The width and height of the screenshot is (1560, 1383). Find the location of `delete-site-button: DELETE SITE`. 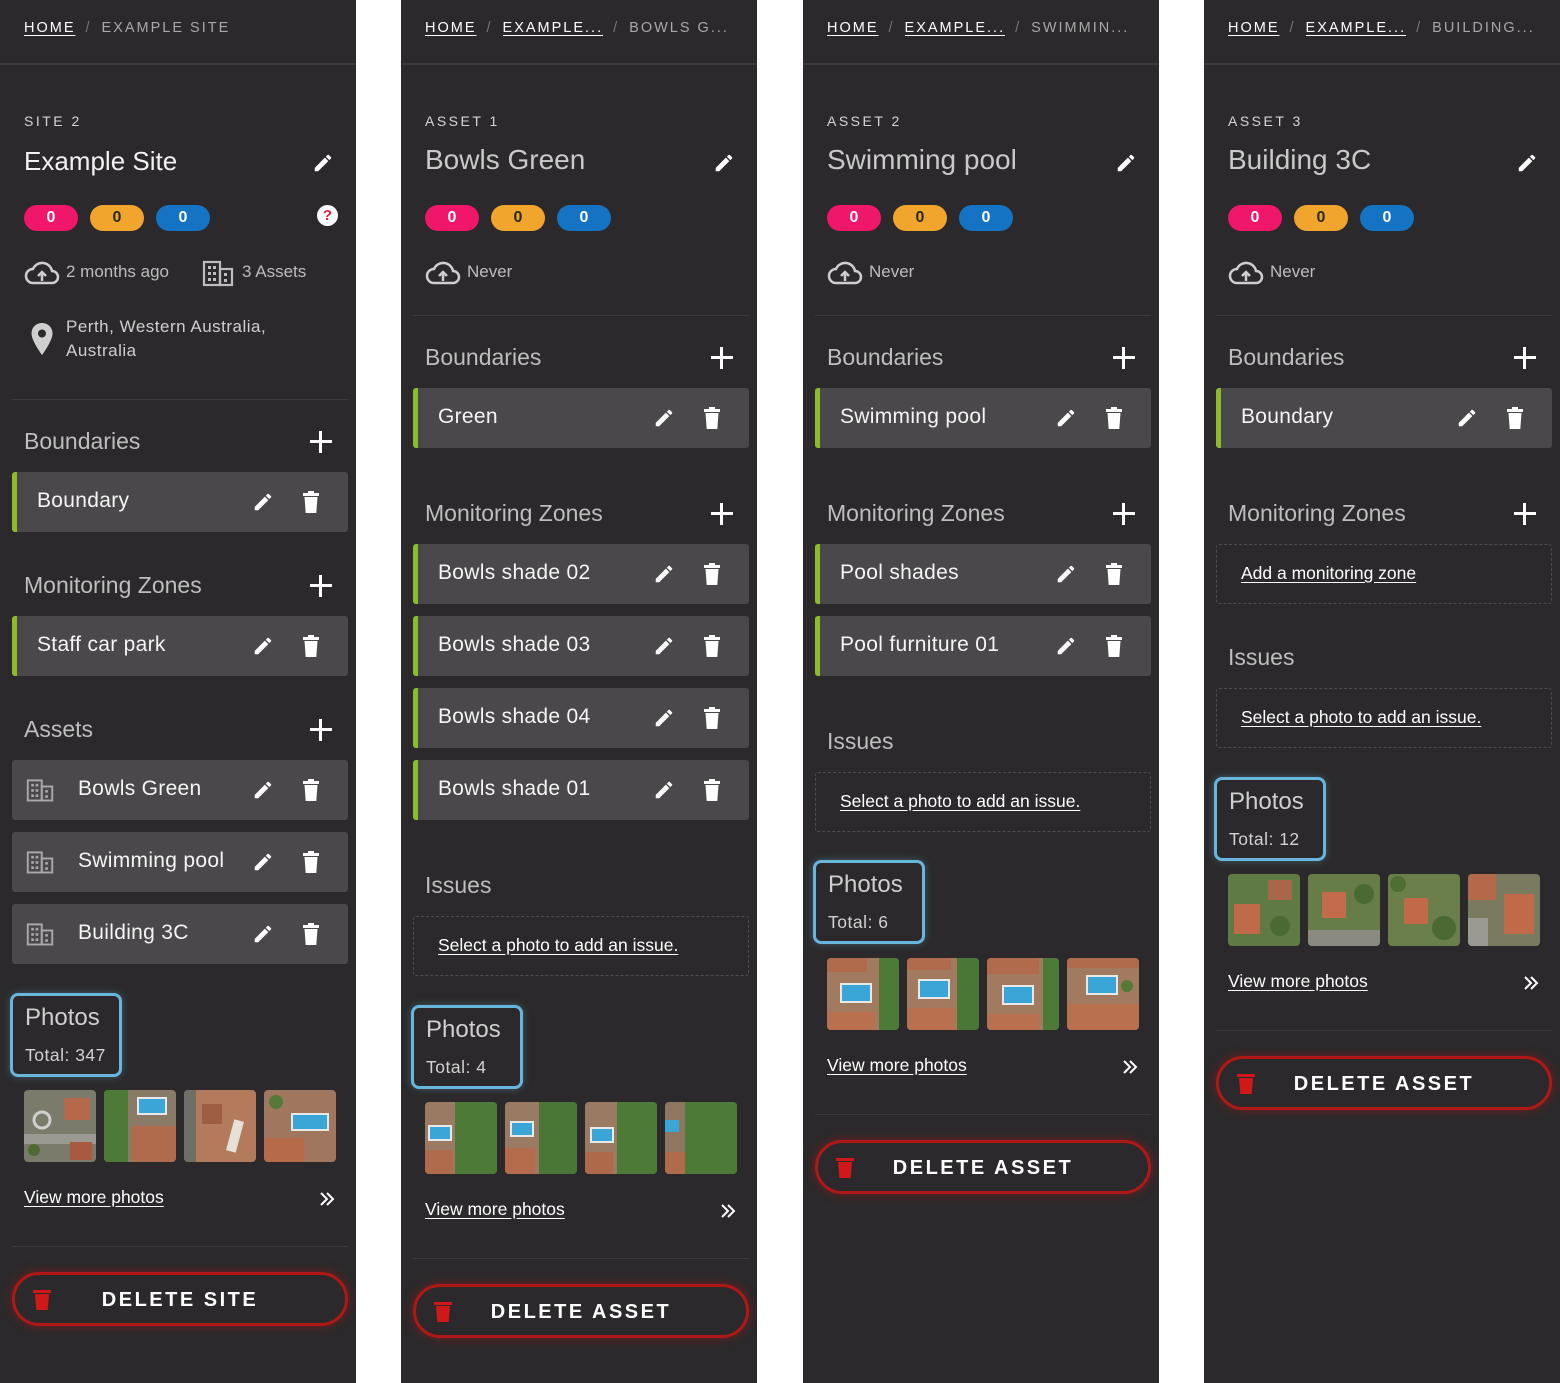

delete-site-button: DELETE SITE is located at coordinates (180, 1299).